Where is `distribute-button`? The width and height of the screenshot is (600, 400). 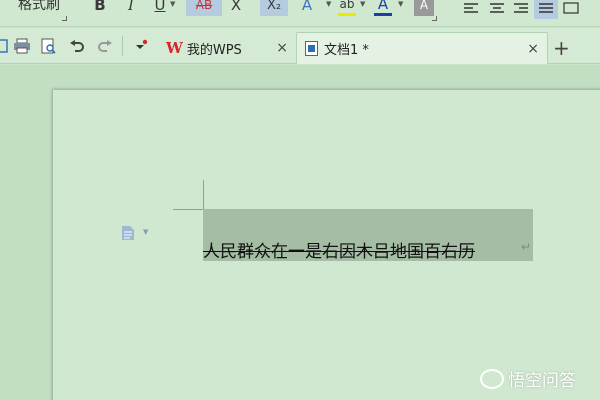
distribute-button is located at coordinates (571, 9).